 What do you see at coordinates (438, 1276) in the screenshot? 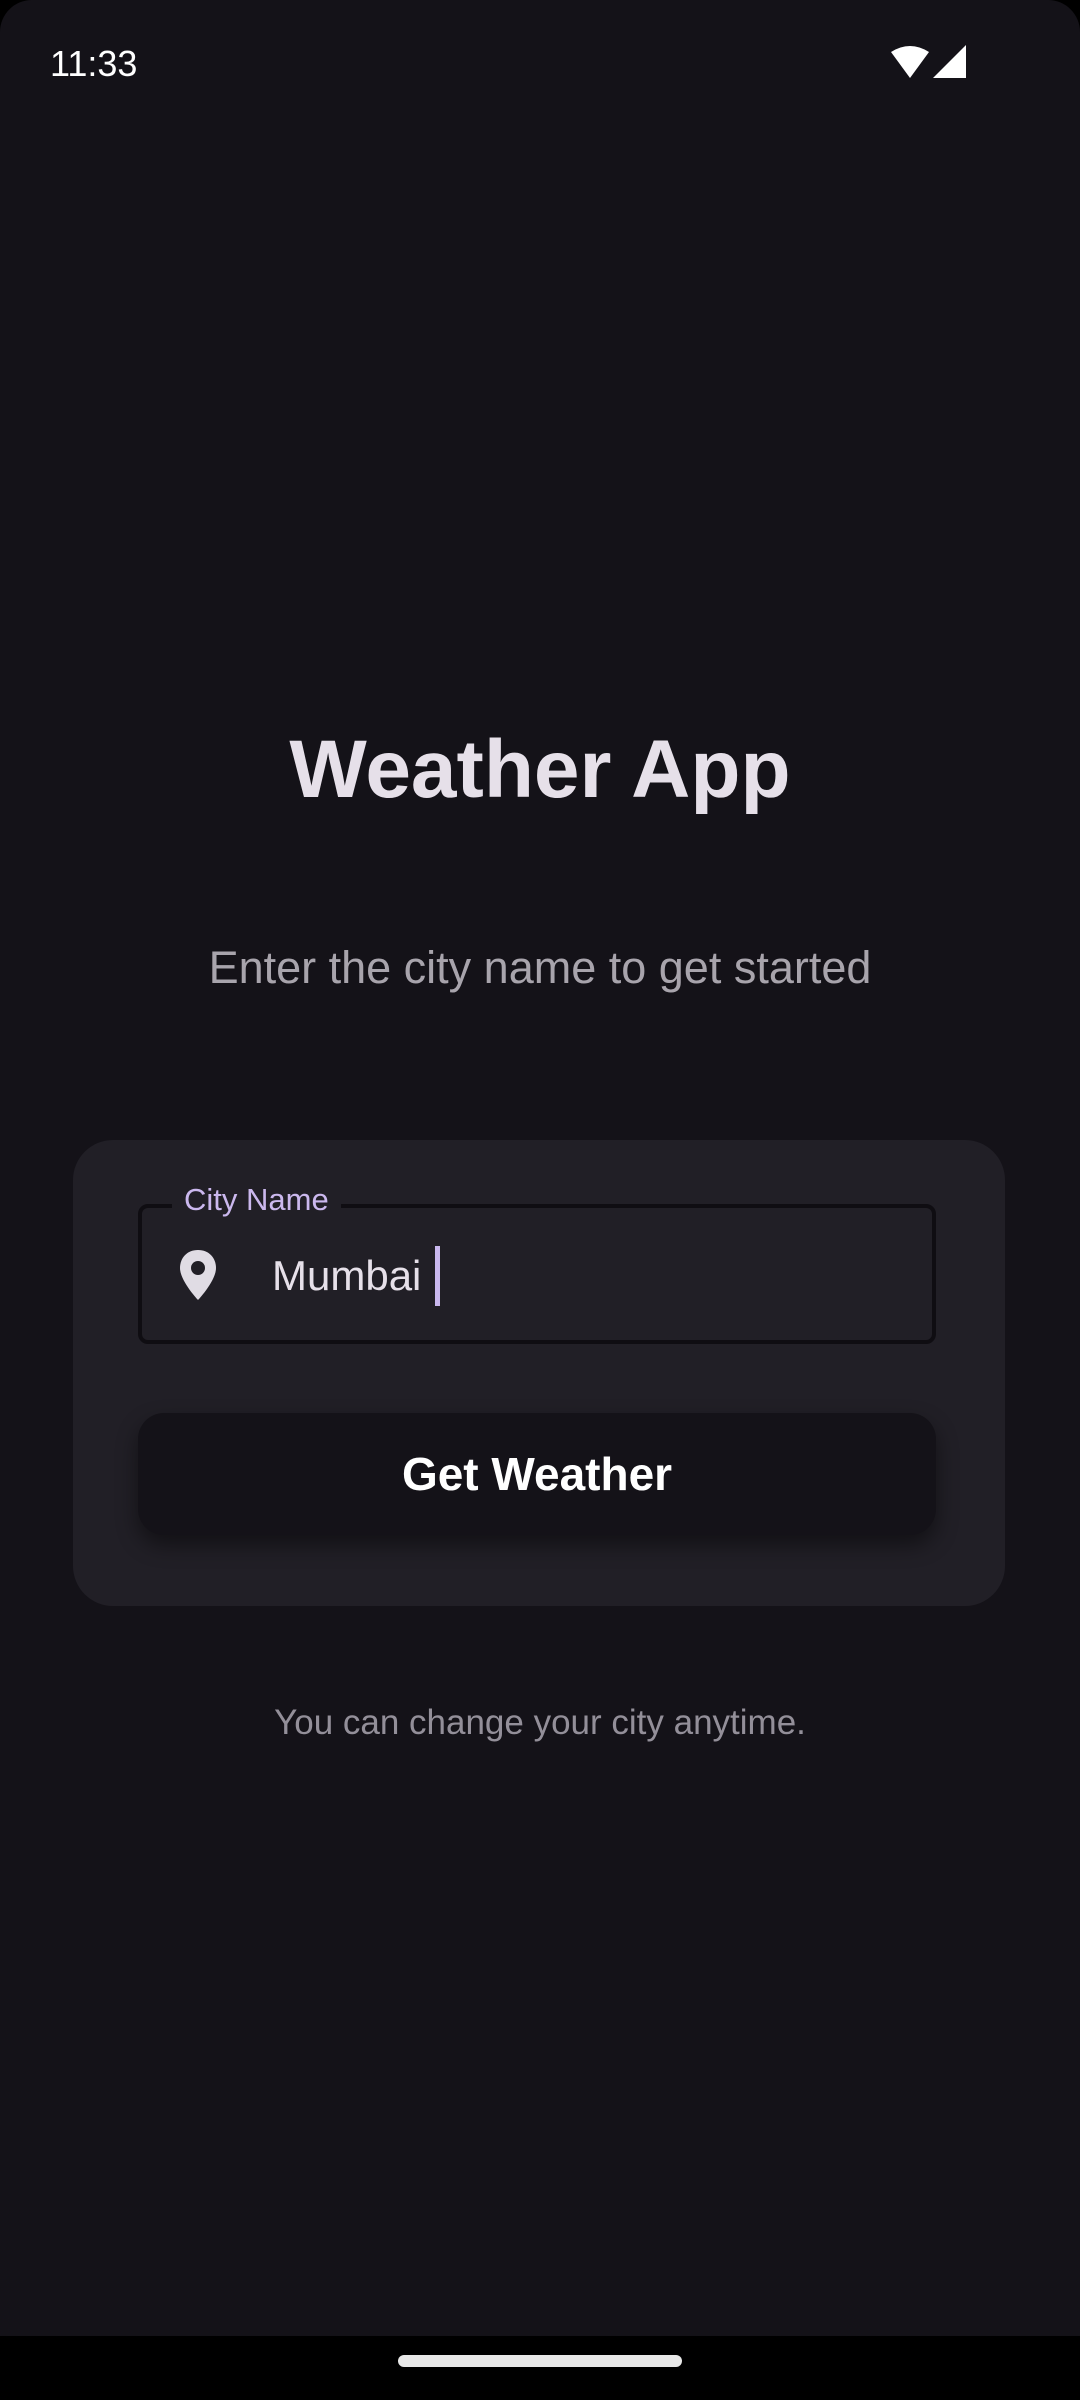
I see `text-cursor` at bounding box center [438, 1276].